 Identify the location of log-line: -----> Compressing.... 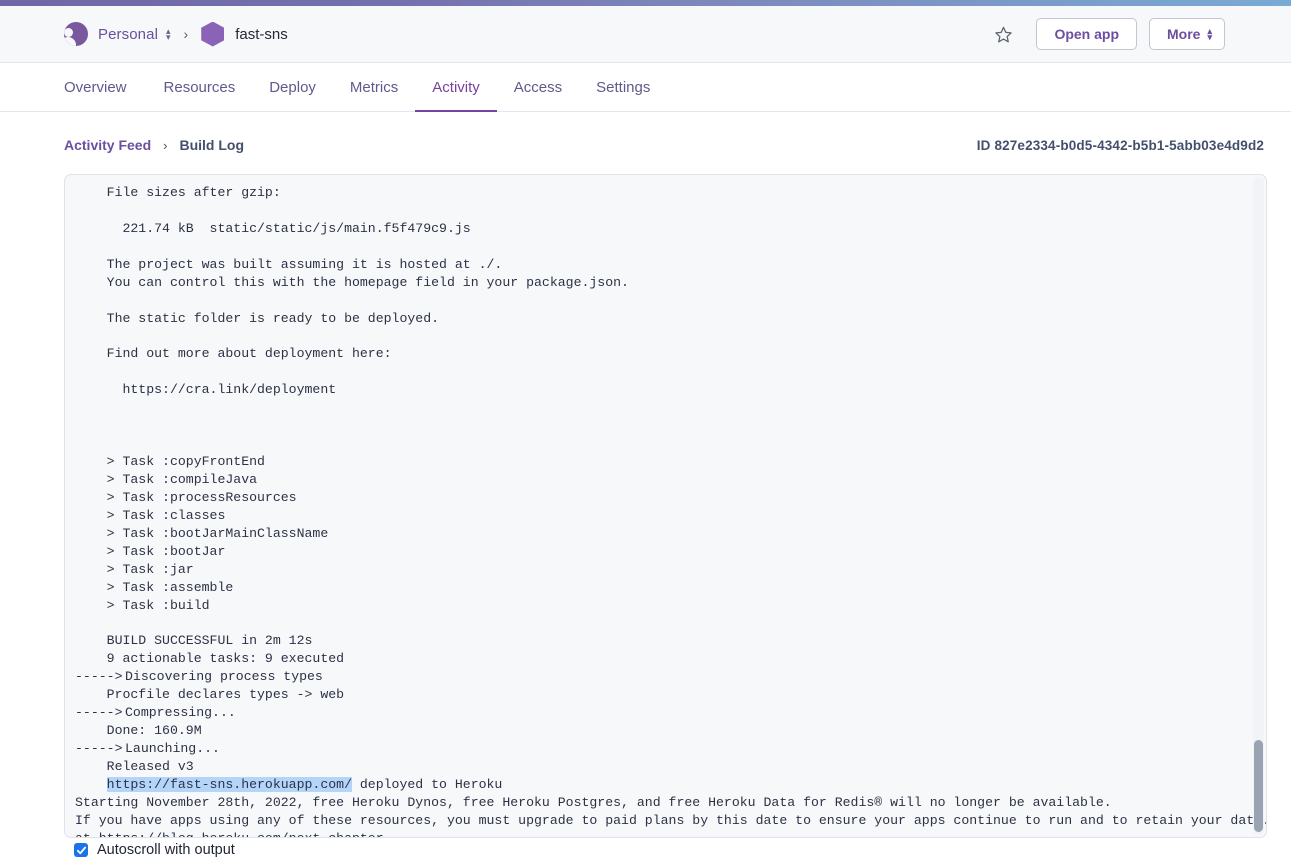
(670, 713).